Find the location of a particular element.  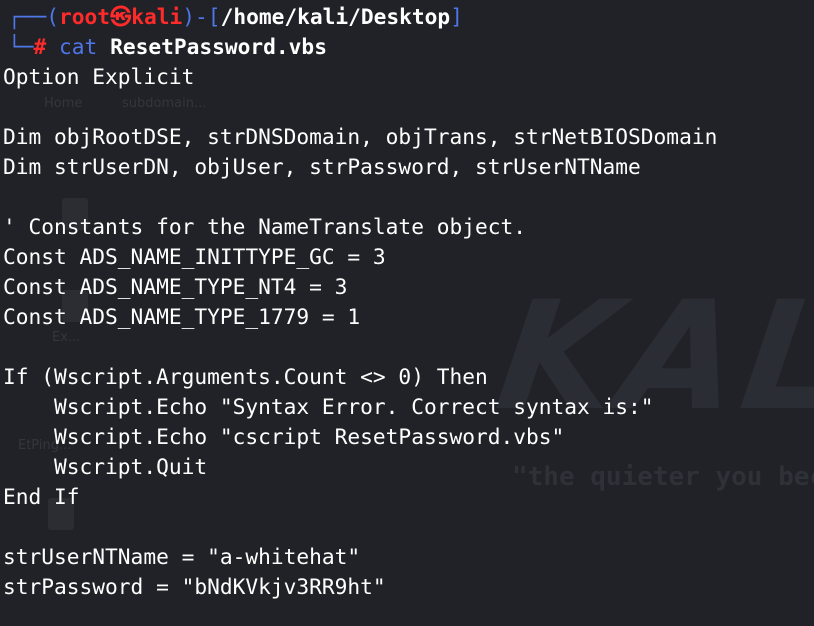

prompt-at-icon: ㉿ is located at coordinates (121, 16).